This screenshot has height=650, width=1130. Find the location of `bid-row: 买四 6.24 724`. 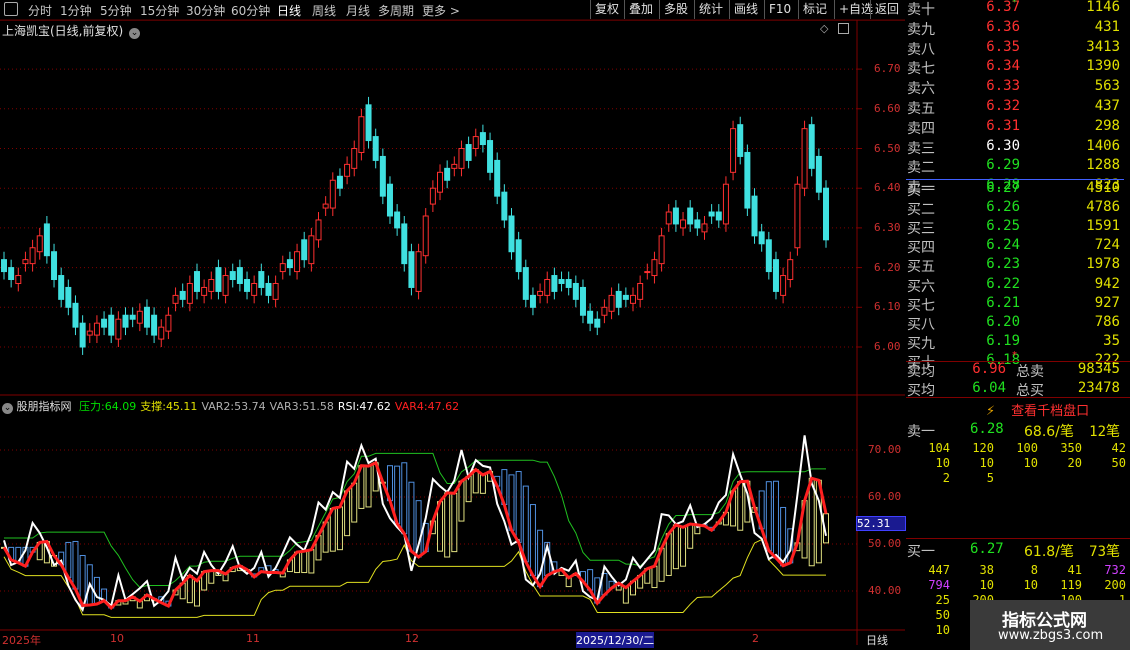

bid-row: 买四 6.24 724 is located at coordinates (1015, 246).